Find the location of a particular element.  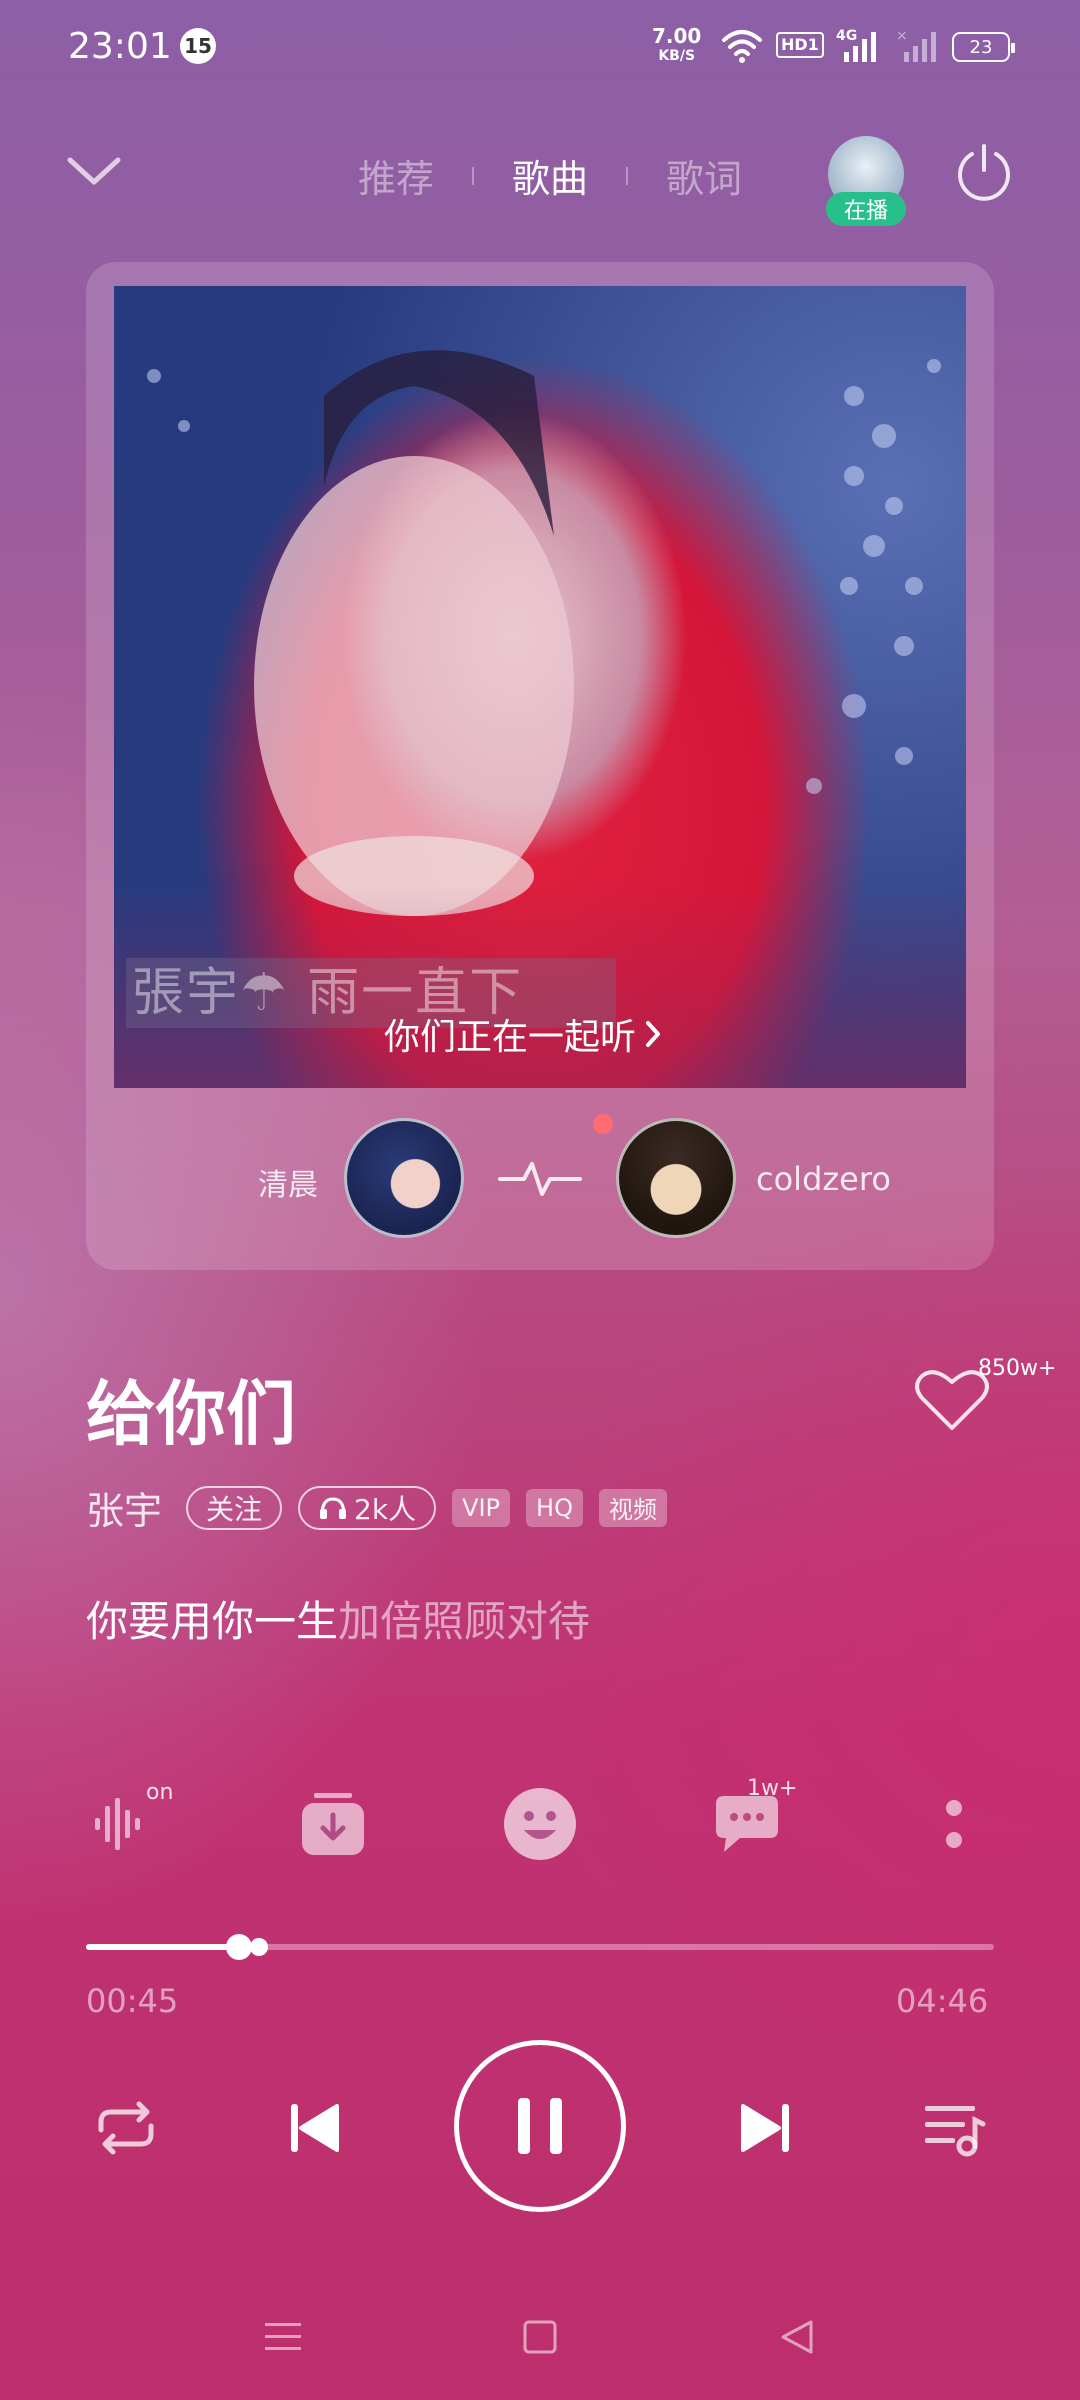

network-speed-unit: KB/S is located at coordinates (677, 56).